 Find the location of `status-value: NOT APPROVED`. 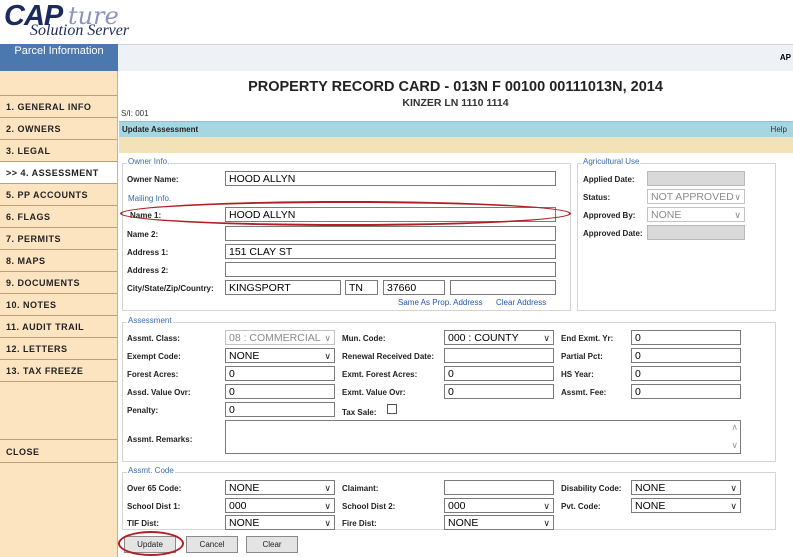

status-value: NOT APPROVED is located at coordinates (692, 197).